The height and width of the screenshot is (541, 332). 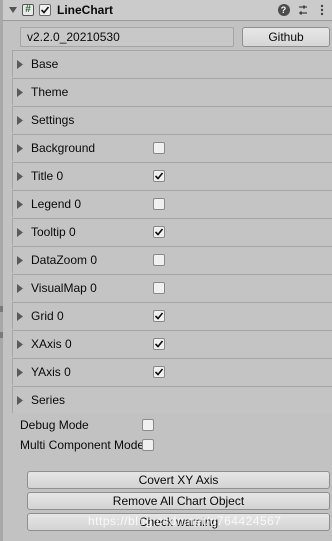 I want to click on foldout-arrow-down-icon, so click(x=13, y=10).